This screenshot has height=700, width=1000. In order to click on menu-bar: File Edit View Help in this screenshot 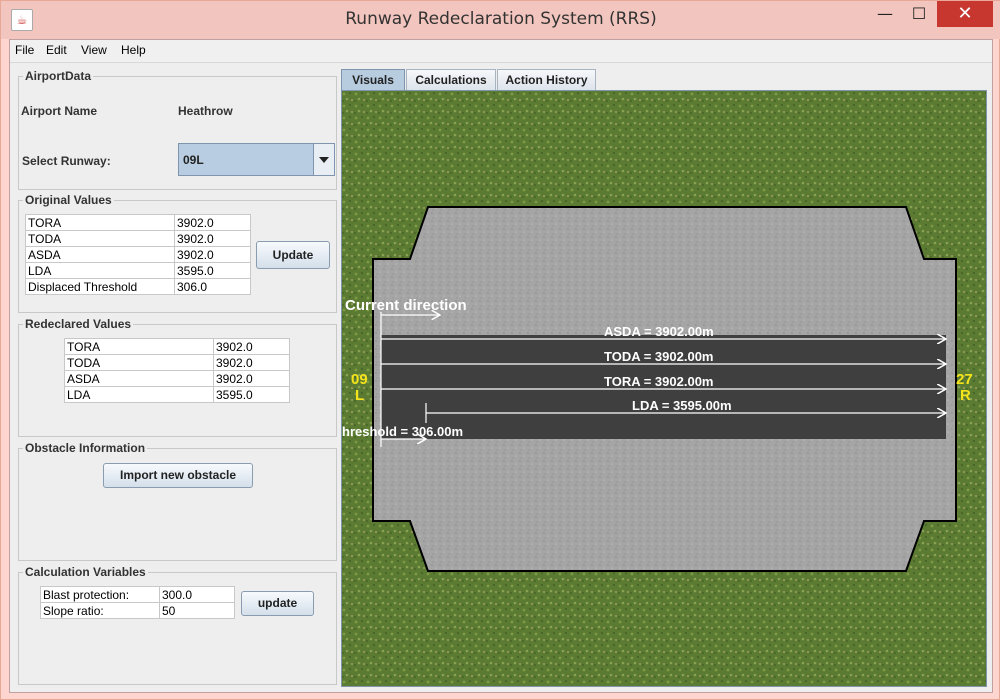, I will do `click(501, 51)`.